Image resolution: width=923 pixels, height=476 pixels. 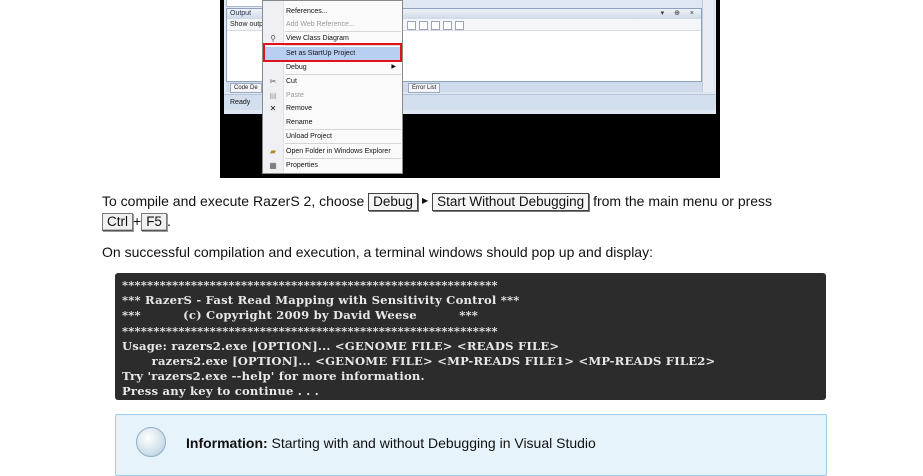 What do you see at coordinates (393, 202) in the screenshot?
I see `menu-debug-label: Debug` at bounding box center [393, 202].